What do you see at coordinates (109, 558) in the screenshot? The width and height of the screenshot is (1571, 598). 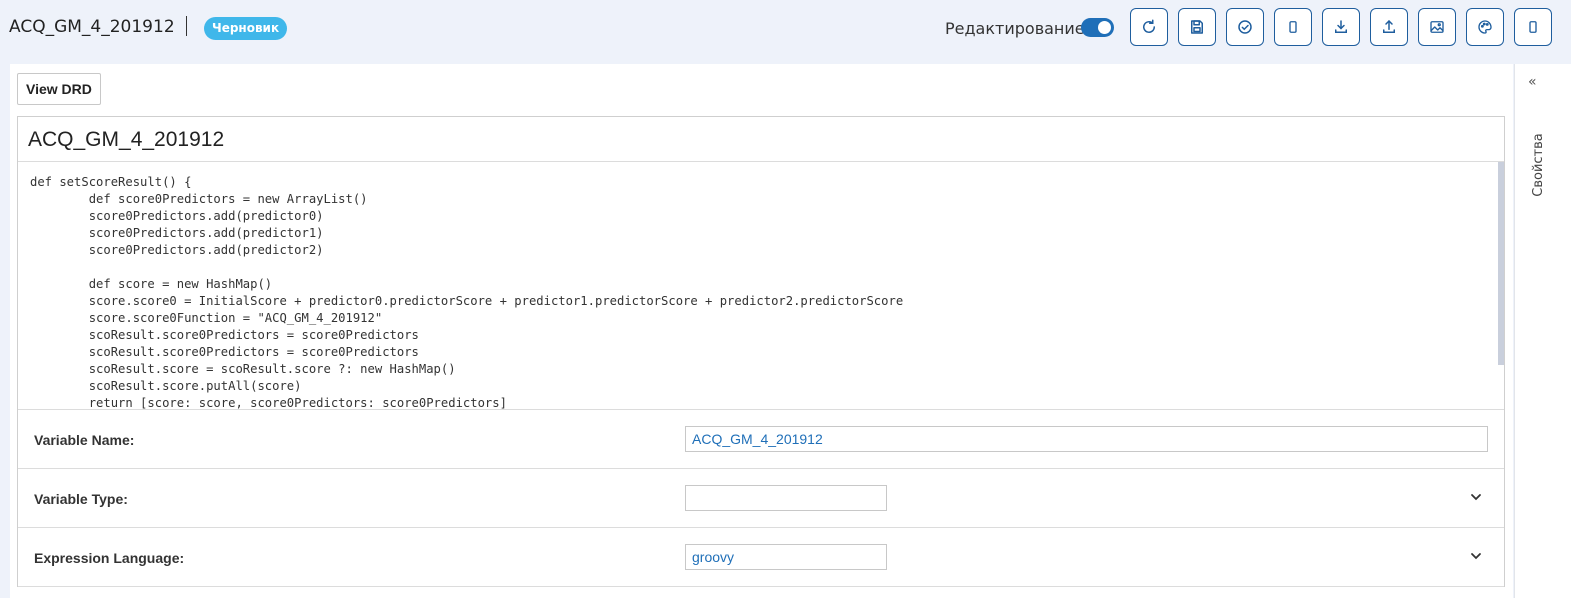 I see `expression-language-label: Expression Language:` at bounding box center [109, 558].